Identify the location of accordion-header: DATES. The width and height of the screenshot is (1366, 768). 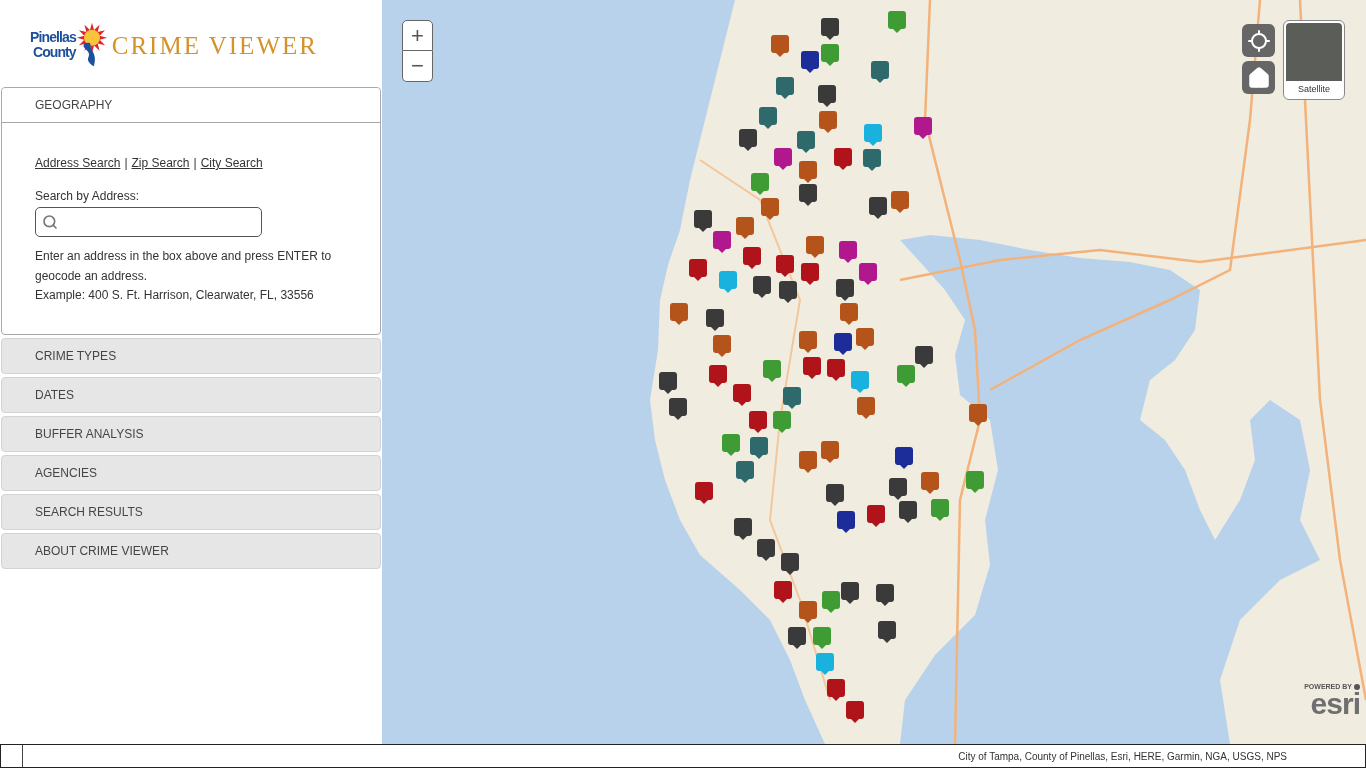
(191, 394).